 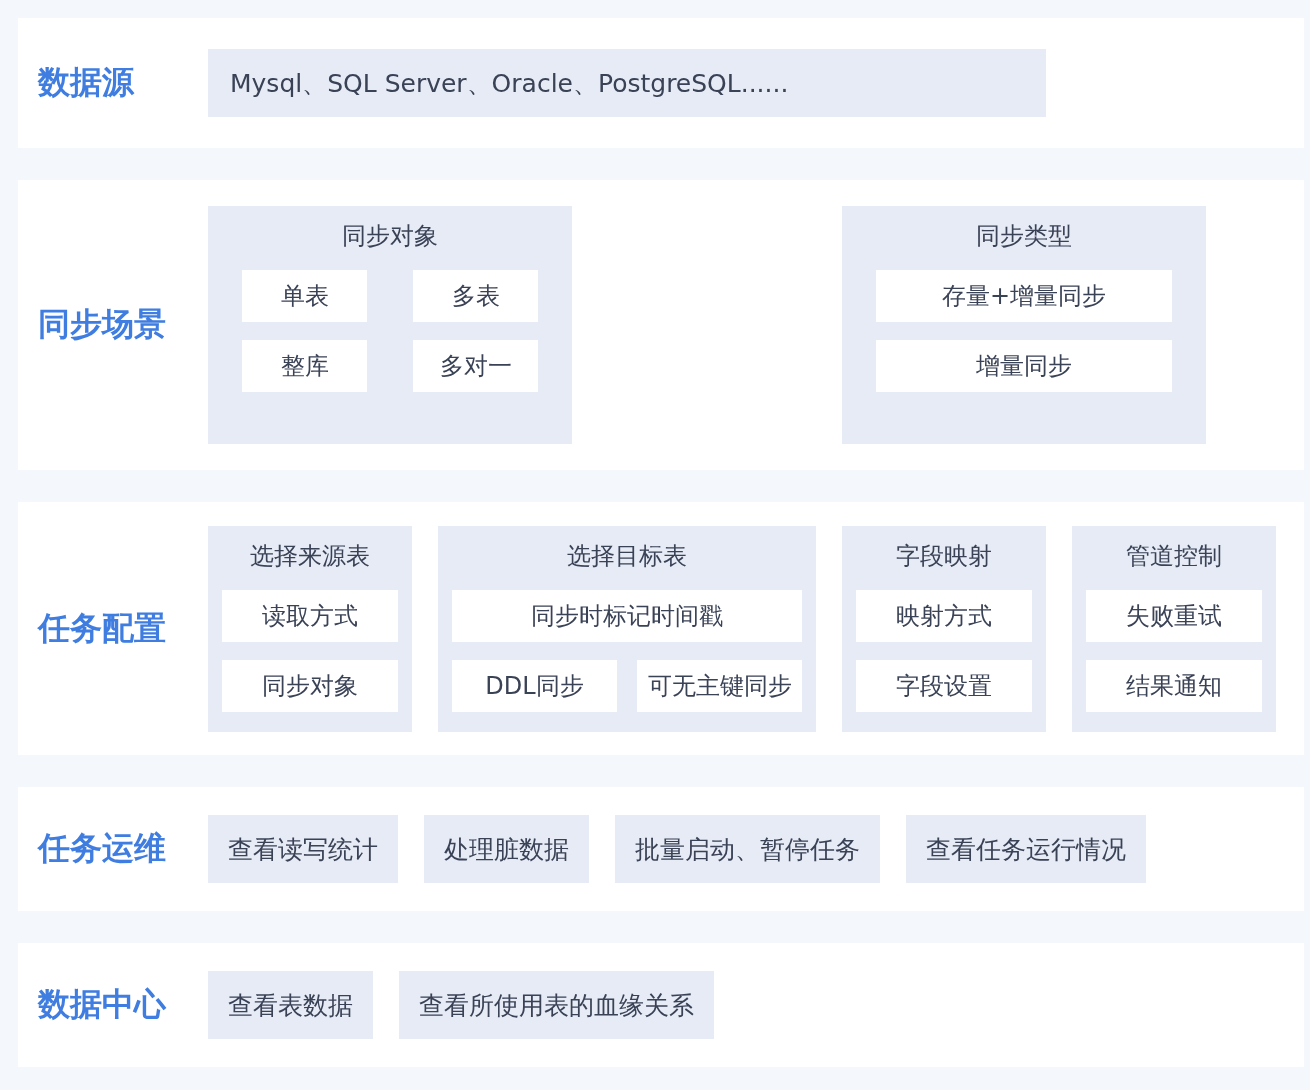 I want to click on feature-tag: 批量启动、暂停任务, so click(x=747, y=849).